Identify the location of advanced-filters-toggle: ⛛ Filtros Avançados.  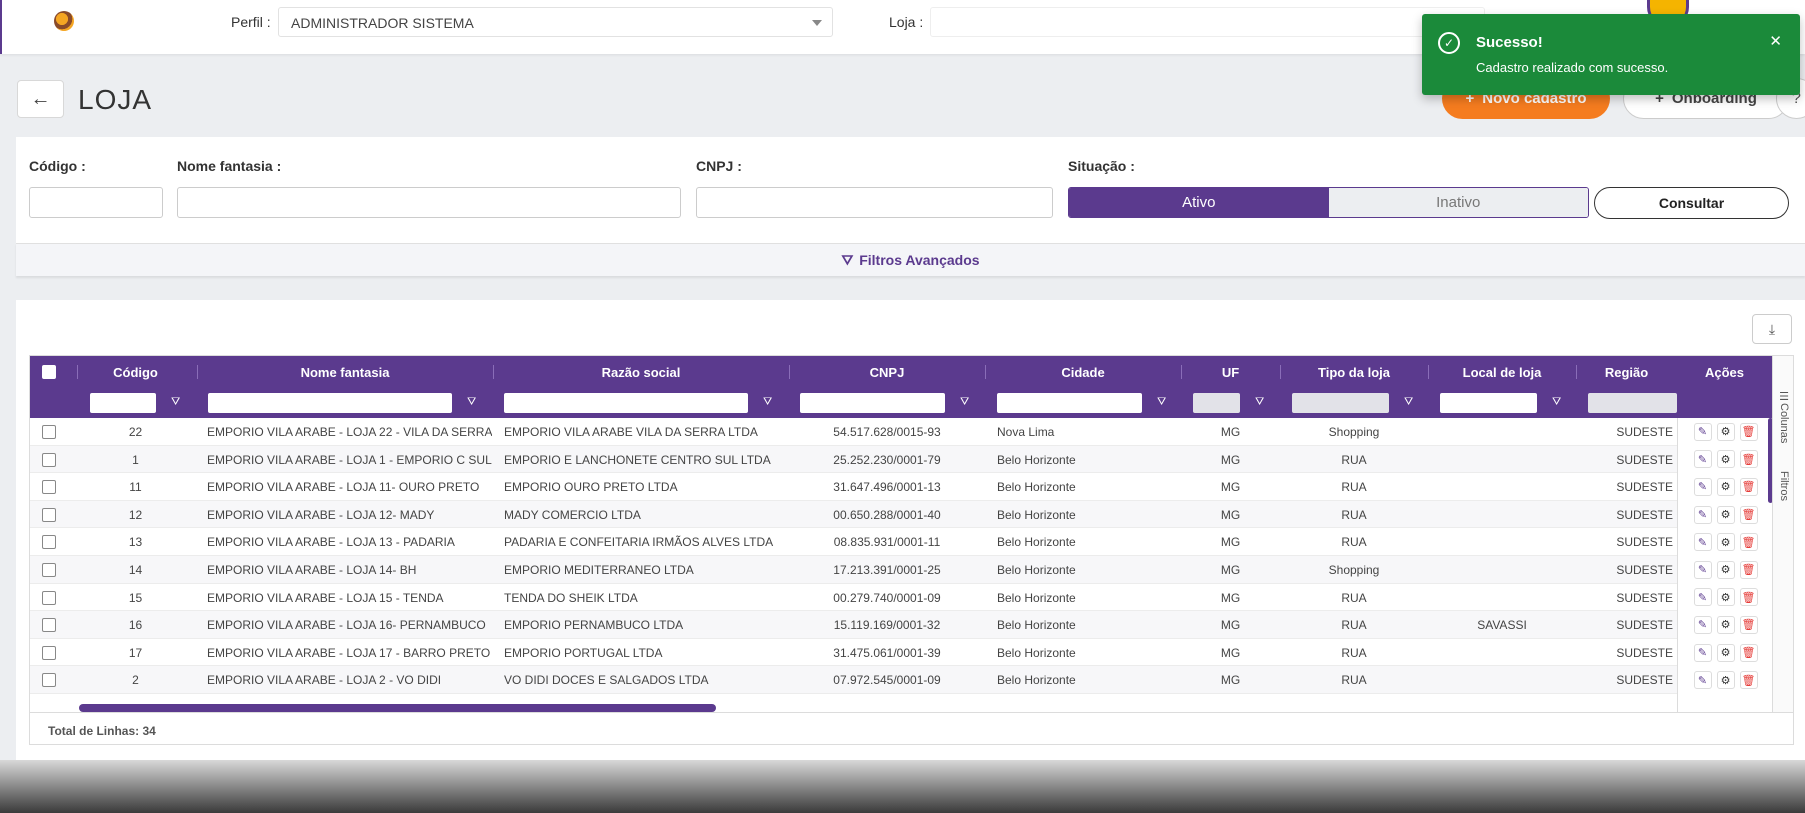
(910, 259).